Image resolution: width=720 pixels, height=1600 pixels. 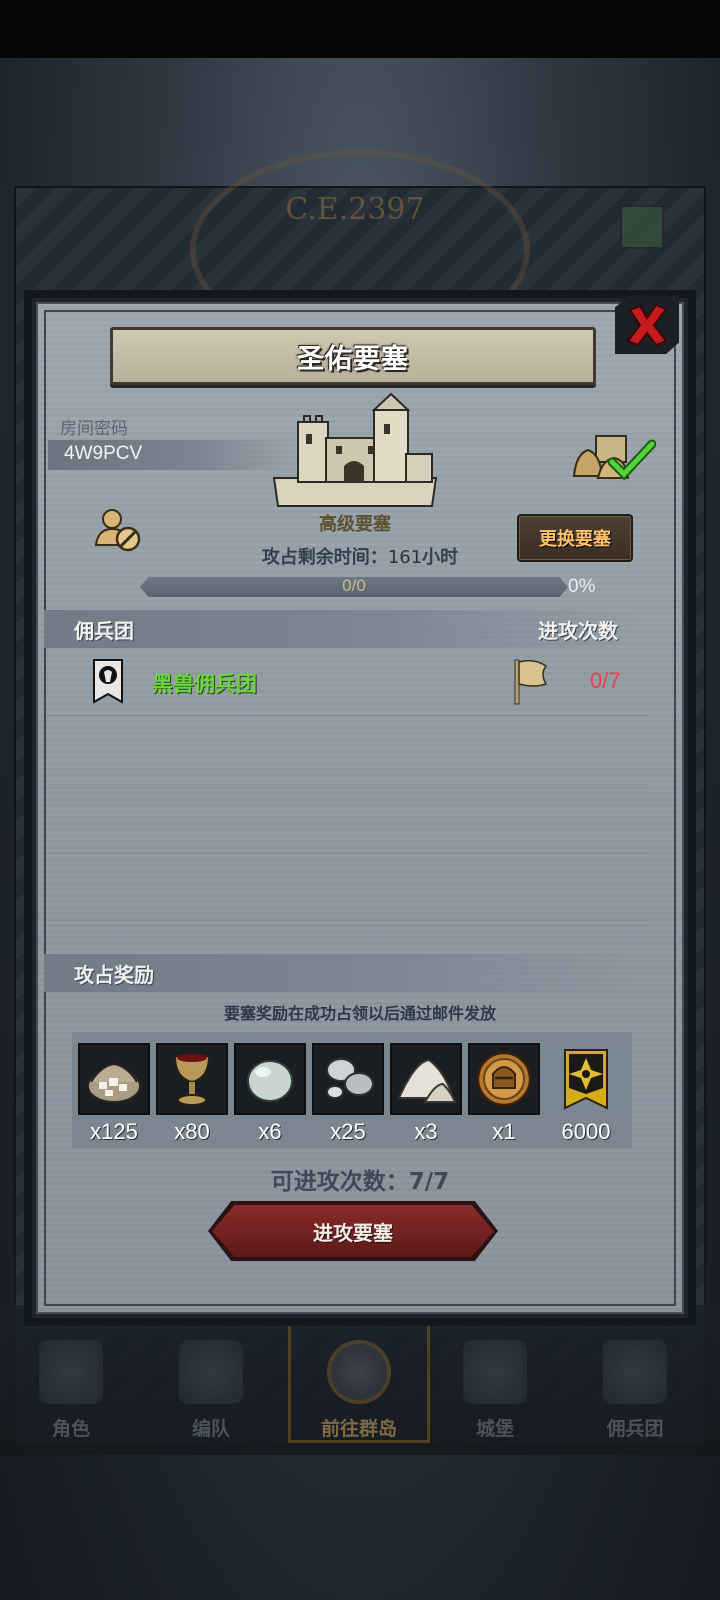 I want to click on occupy-time-remaining: 攻占剩余时间：161小时, so click(x=360, y=556).